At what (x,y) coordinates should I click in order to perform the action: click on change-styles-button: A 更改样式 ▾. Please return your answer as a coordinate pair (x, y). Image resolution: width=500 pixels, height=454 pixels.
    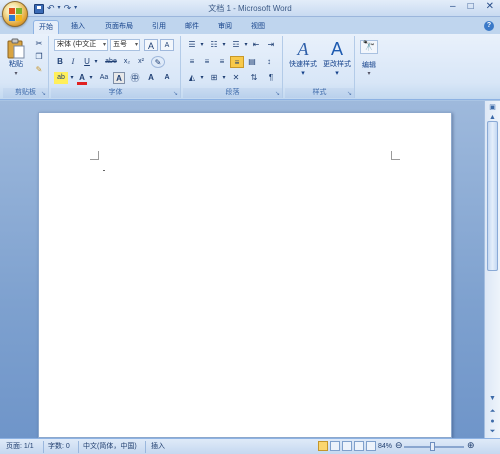
    Looking at the image, I should click on (337, 61).